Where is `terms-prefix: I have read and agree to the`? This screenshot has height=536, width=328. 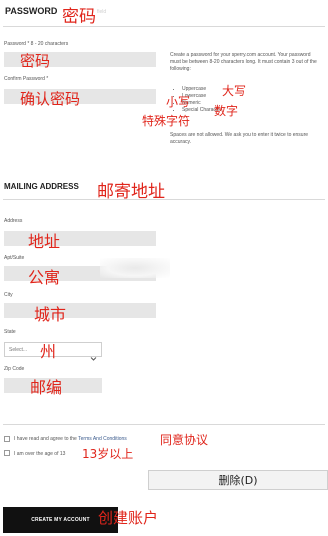
terms-prefix: I have read and agree to the is located at coordinates (46, 439).